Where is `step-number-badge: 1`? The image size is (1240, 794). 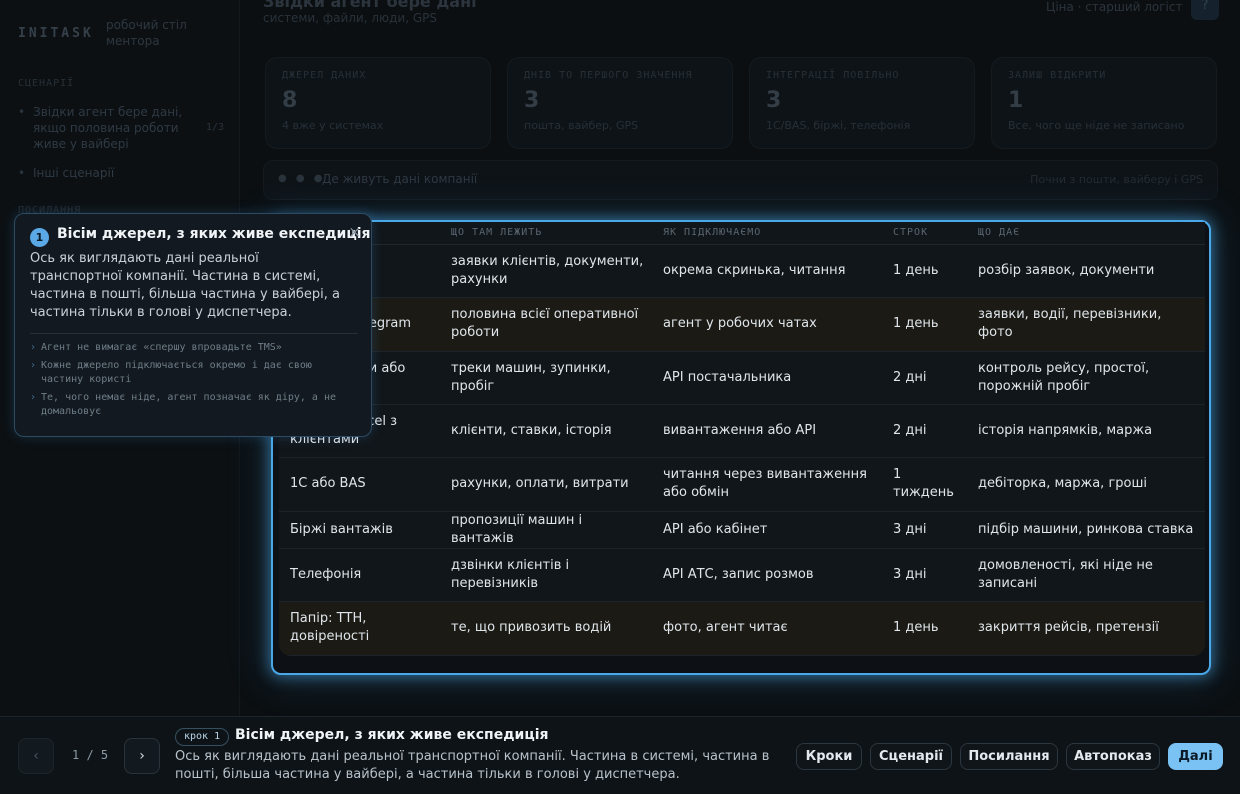
step-number-badge: 1 is located at coordinates (39, 237).